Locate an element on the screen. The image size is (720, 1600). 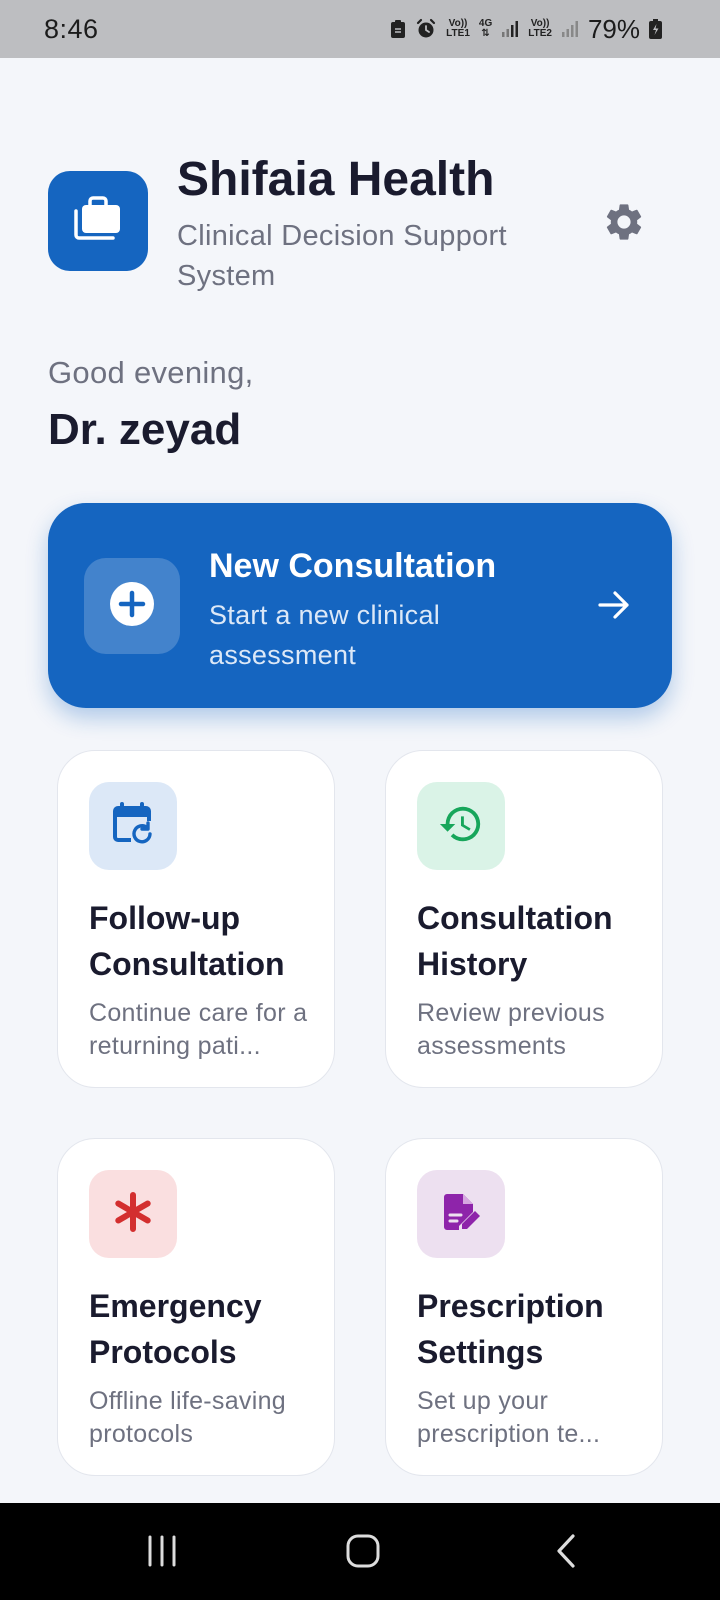
system-nav-bar is located at coordinates (360, 1551).